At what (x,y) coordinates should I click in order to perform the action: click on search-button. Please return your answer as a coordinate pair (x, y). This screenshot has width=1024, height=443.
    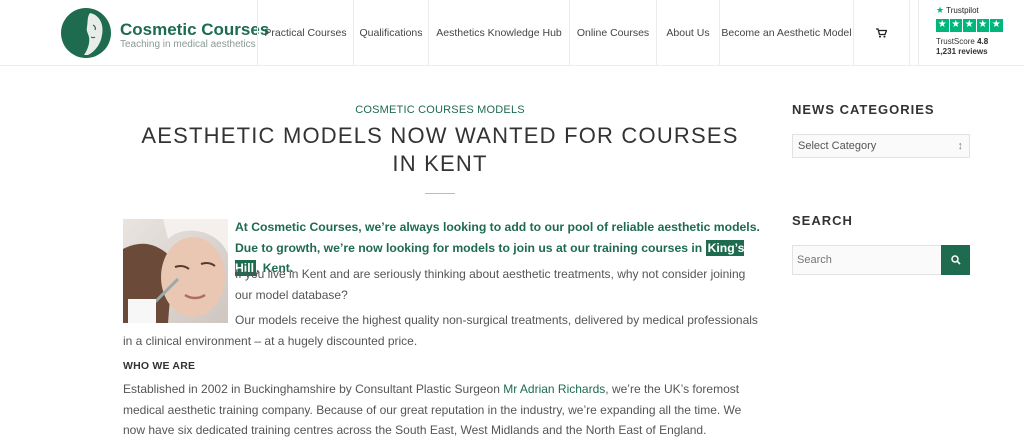
    Looking at the image, I should click on (955, 260).